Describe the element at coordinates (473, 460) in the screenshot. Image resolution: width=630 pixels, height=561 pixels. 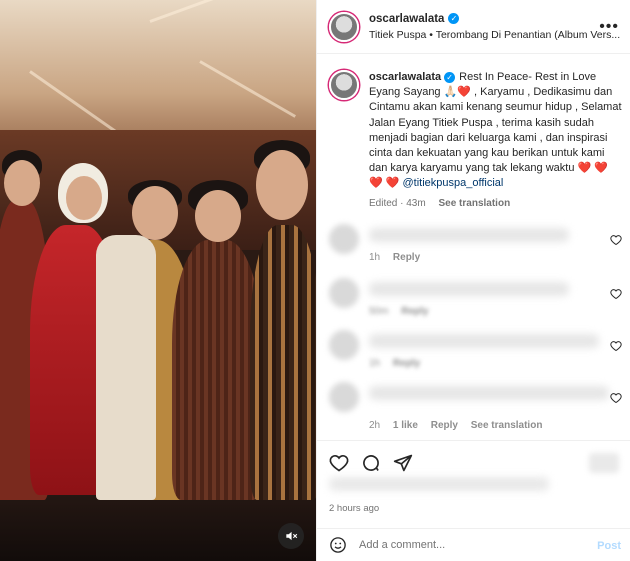
I see `post-actions-bar` at that location.